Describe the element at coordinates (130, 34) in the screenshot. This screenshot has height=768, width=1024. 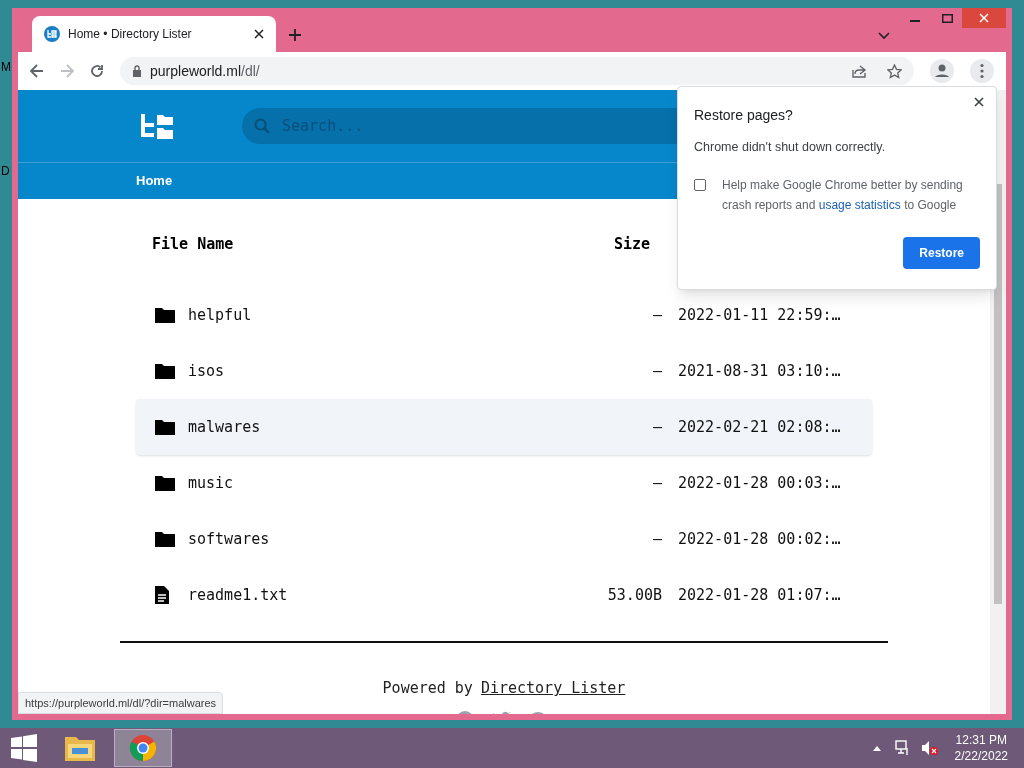
I see `tab-title: Home • Directory Lister` at that location.